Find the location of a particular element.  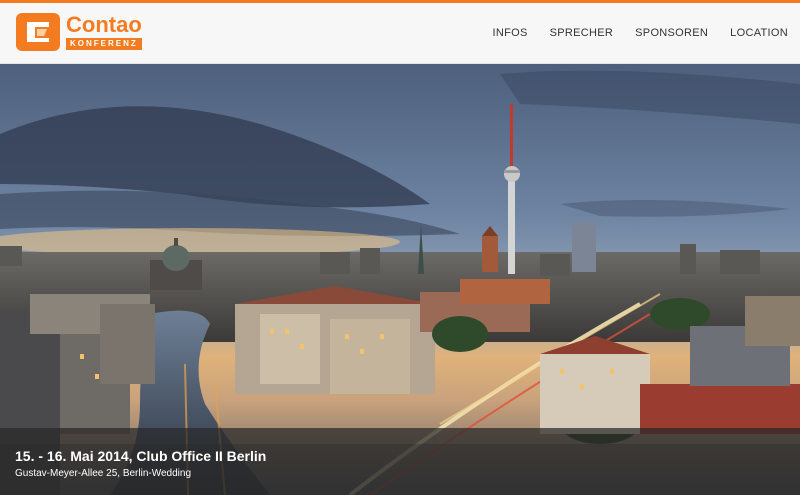

nav-item-sprecher: SPRECHER is located at coordinates (582, 33).